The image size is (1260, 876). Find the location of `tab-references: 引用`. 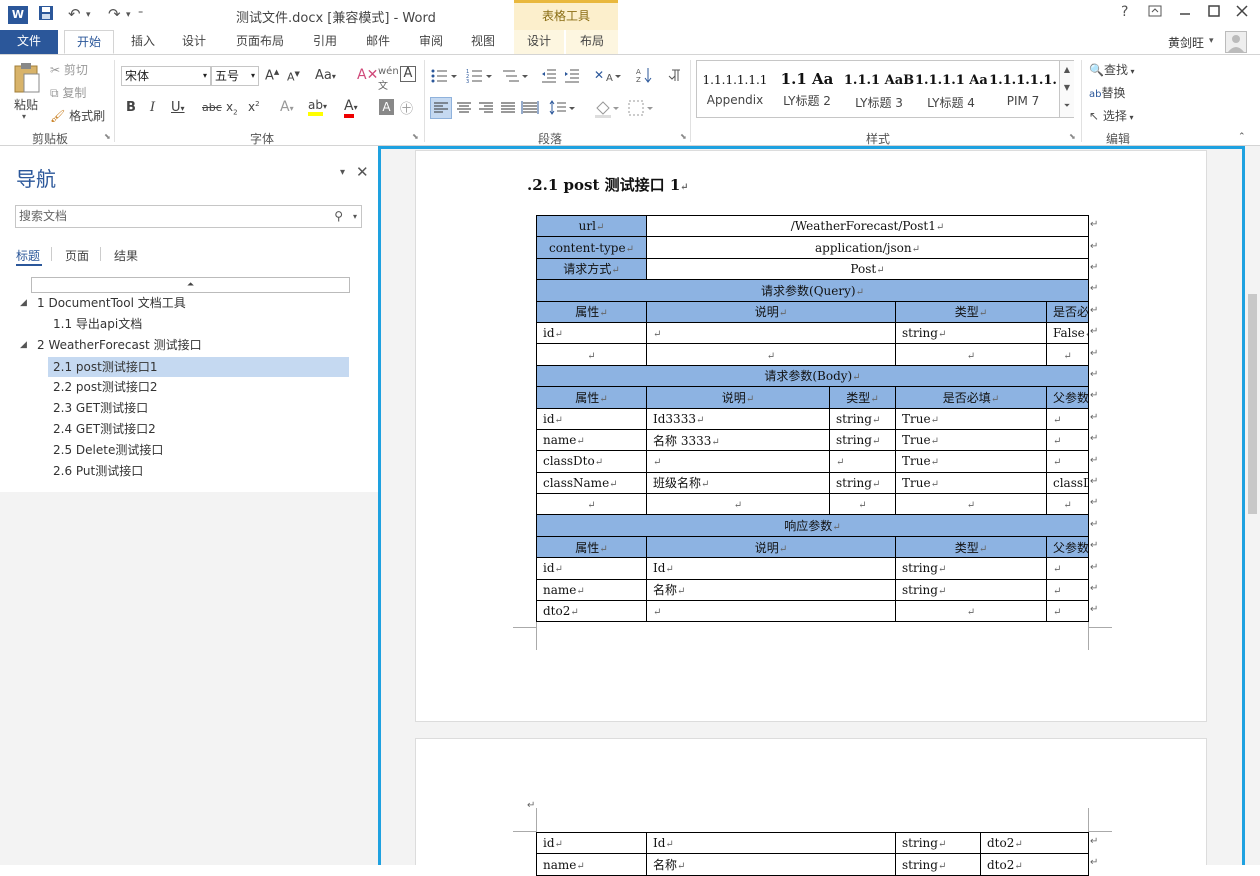

tab-references: 引用 is located at coordinates (325, 42).